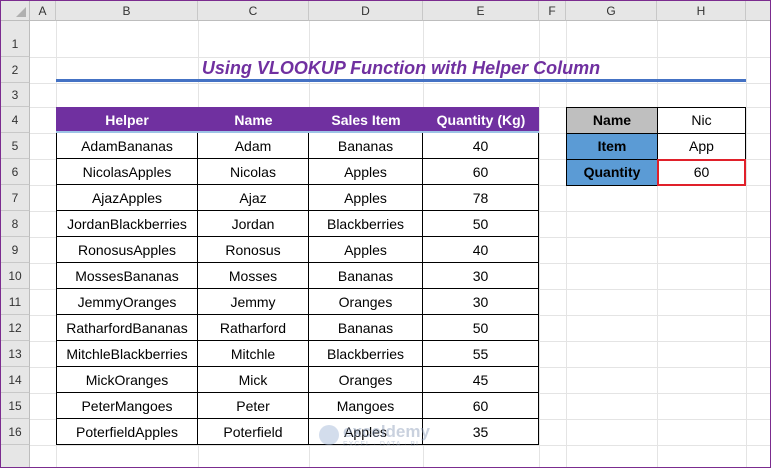 The width and height of the screenshot is (771, 468). Describe the element at coordinates (15, 354) in the screenshot. I see `row-header-13: 13` at that location.